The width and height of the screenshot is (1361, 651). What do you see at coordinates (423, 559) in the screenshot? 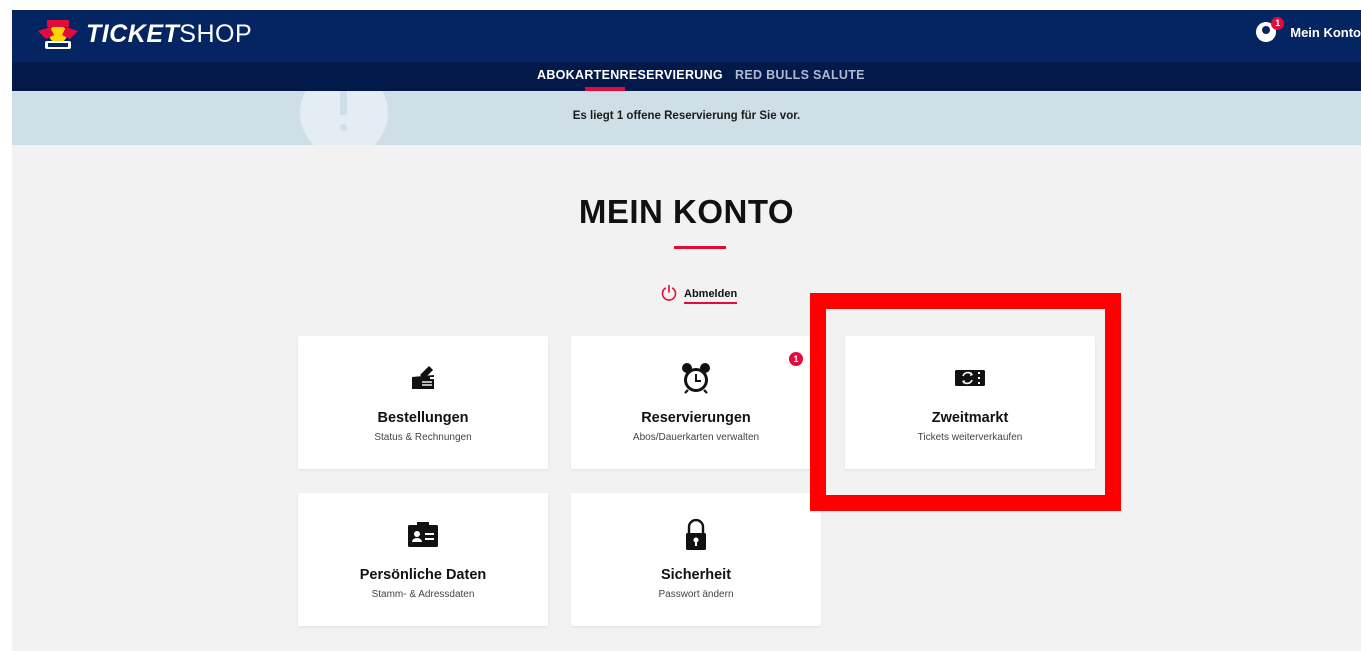
I see `tile-persoenliche-daten: Persönliche Daten Stamm- & Adressdaten` at bounding box center [423, 559].